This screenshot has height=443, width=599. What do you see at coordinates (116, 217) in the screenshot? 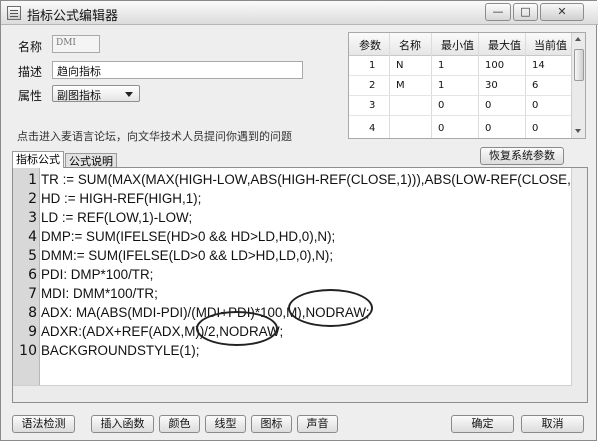
I see `code-line: LD := REF(LOW,1)-LOW;` at bounding box center [116, 217].